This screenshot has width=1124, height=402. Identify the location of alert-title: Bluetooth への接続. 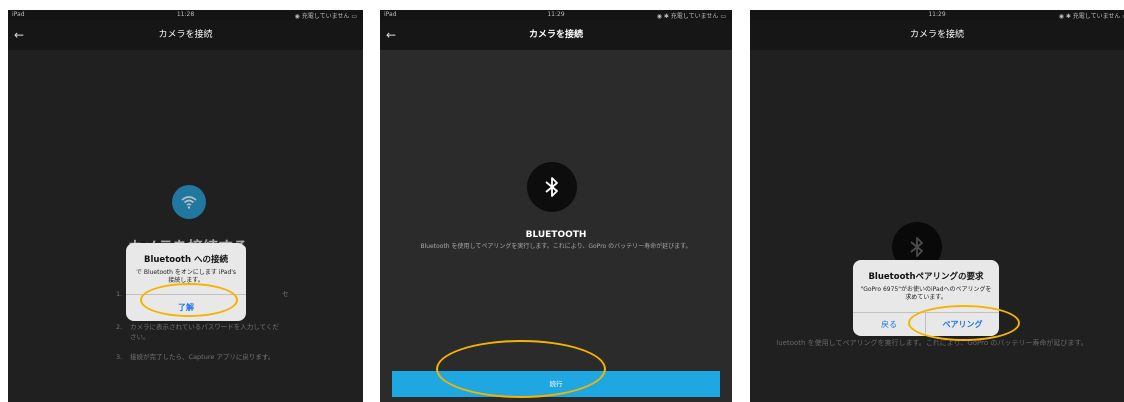
(186, 260).